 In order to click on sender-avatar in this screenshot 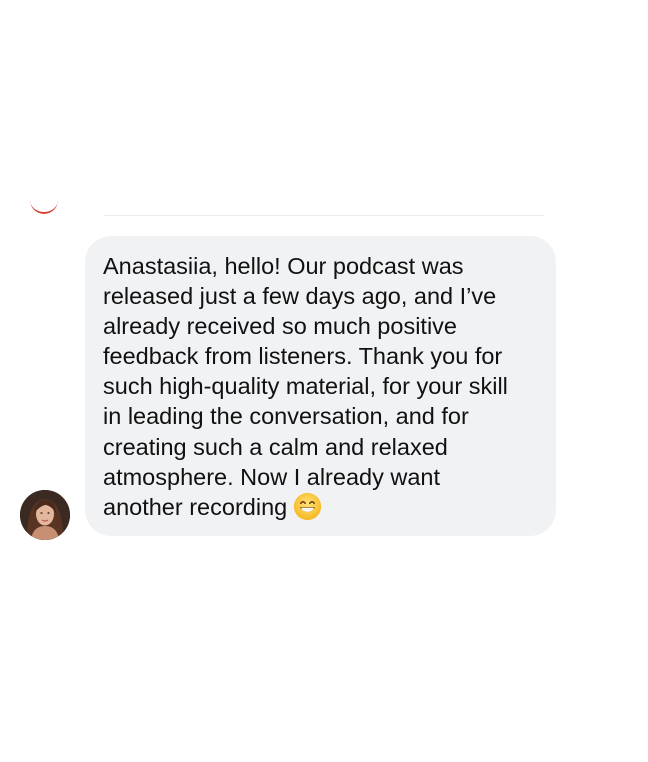, I will do `click(45, 515)`.